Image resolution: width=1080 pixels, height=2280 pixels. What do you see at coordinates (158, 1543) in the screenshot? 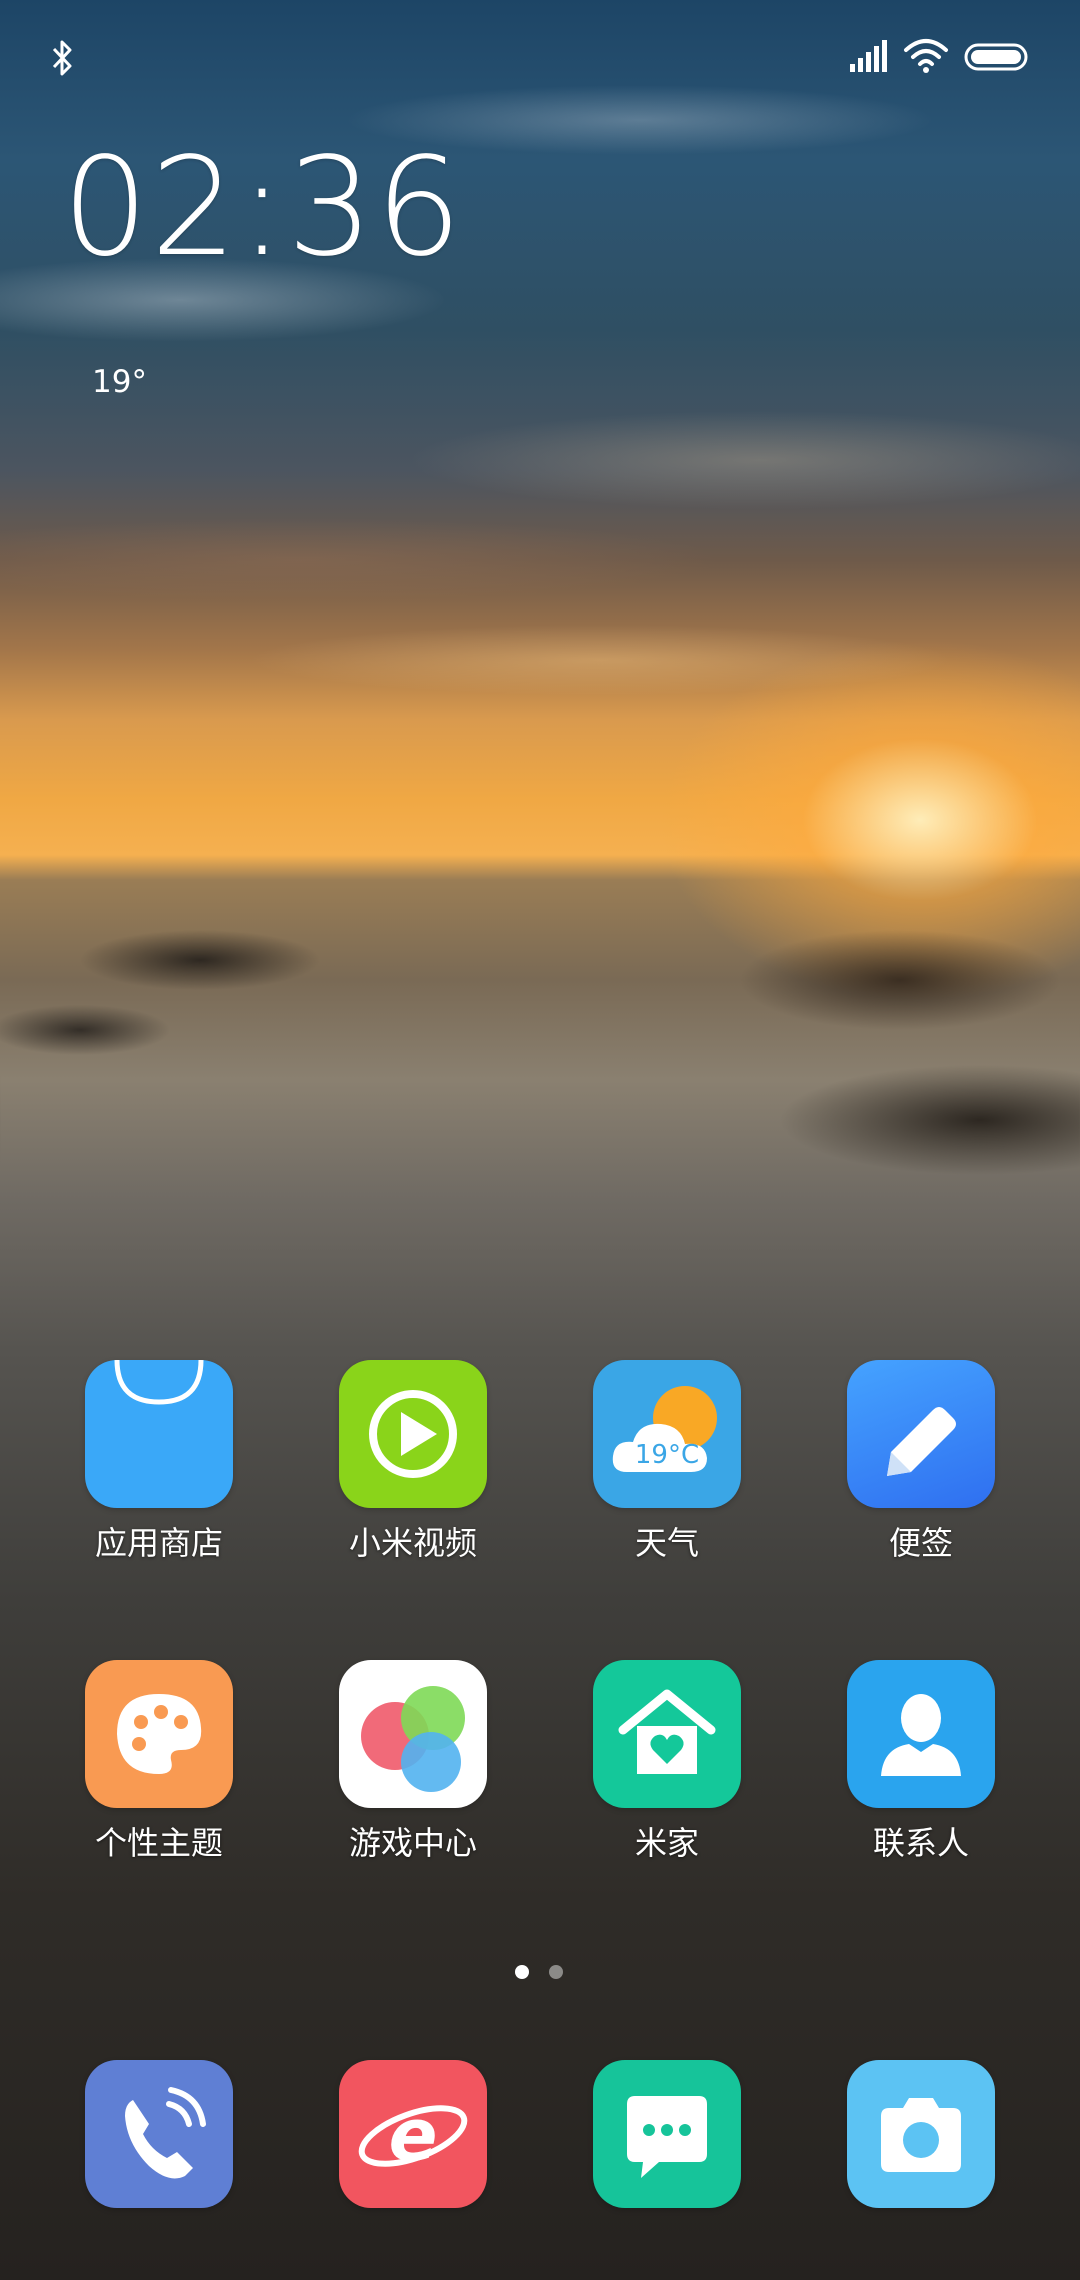
I see `app-label: 应用商店` at bounding box center [158, 1543].